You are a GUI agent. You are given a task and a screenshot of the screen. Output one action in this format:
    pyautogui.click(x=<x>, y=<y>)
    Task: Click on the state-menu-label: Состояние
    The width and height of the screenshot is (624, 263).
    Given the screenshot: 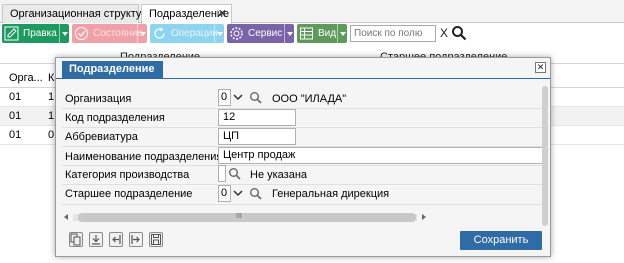 What is the action you would take?
    pyautogui.click(x=118, y=33)
    